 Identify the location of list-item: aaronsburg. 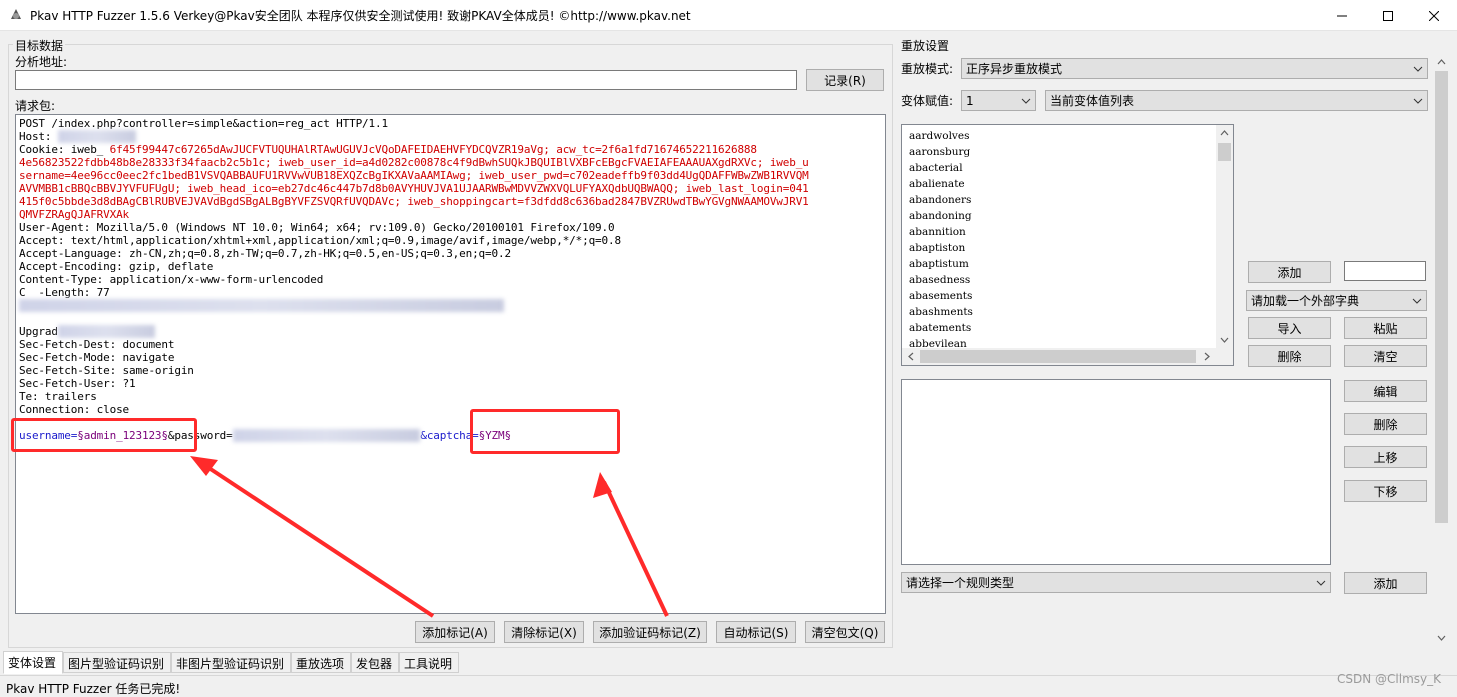
(941, 152).